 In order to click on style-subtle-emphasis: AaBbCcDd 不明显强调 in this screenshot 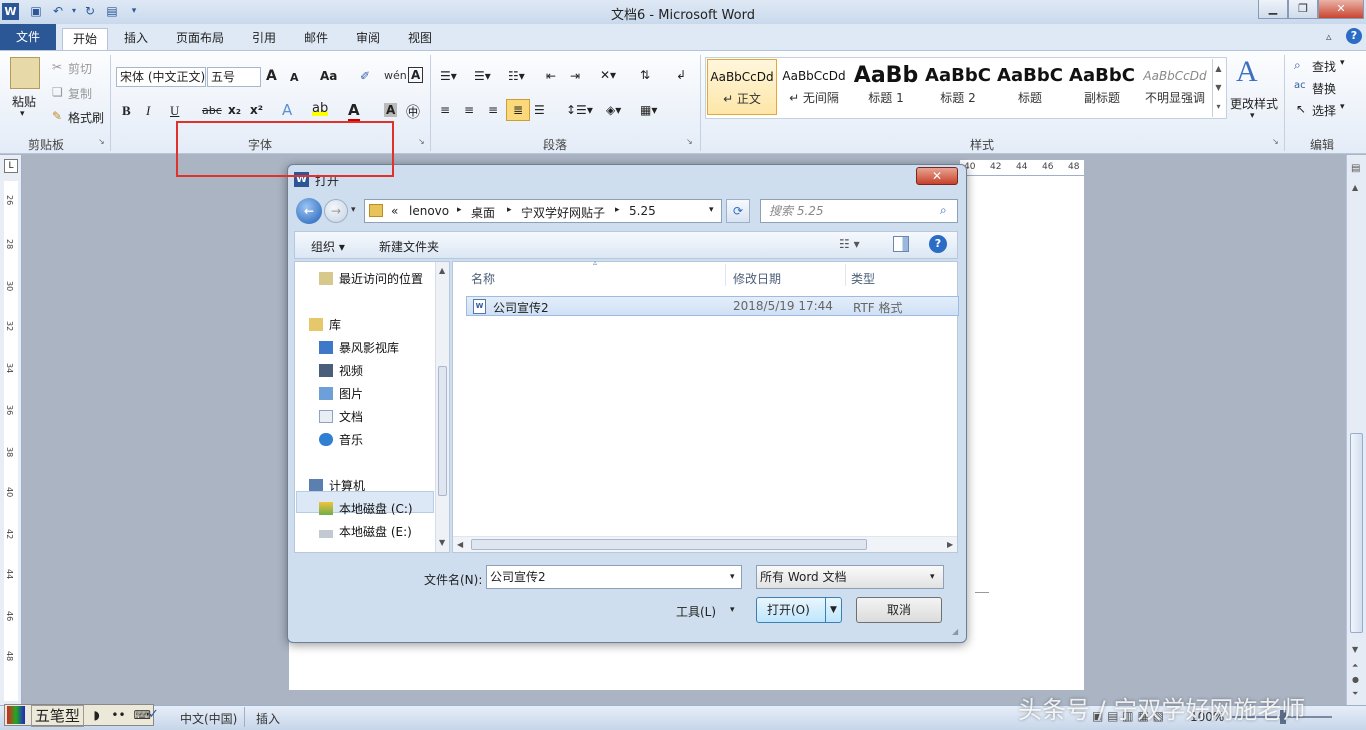, I will do `click(1175, 87)`.